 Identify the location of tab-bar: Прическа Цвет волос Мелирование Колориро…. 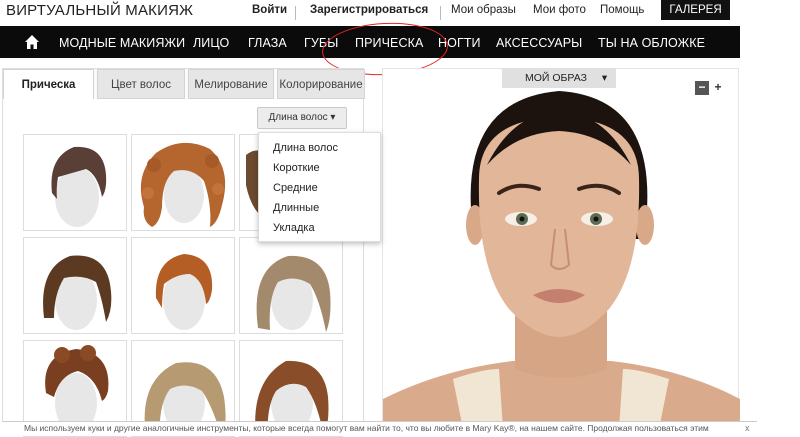
(184, 84).